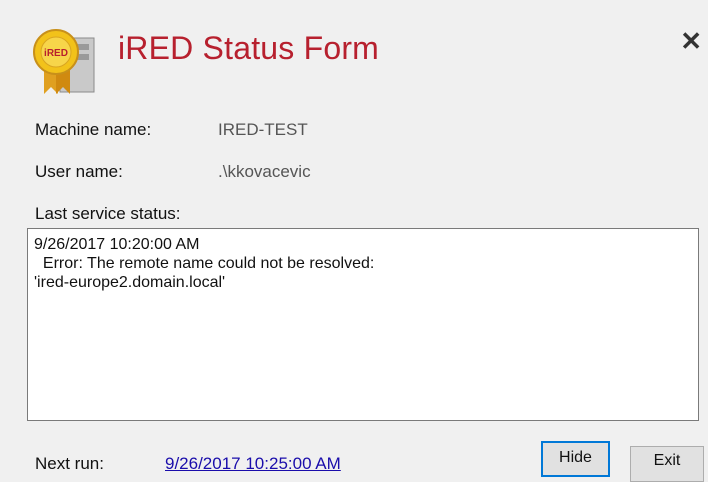 Image resolution: width=708 pixels, height=482 pixels. What do you see at coordinates (69, 463) in the screenshot?
I see `next-run-label: Next run:` at bounding box center [69, 463].